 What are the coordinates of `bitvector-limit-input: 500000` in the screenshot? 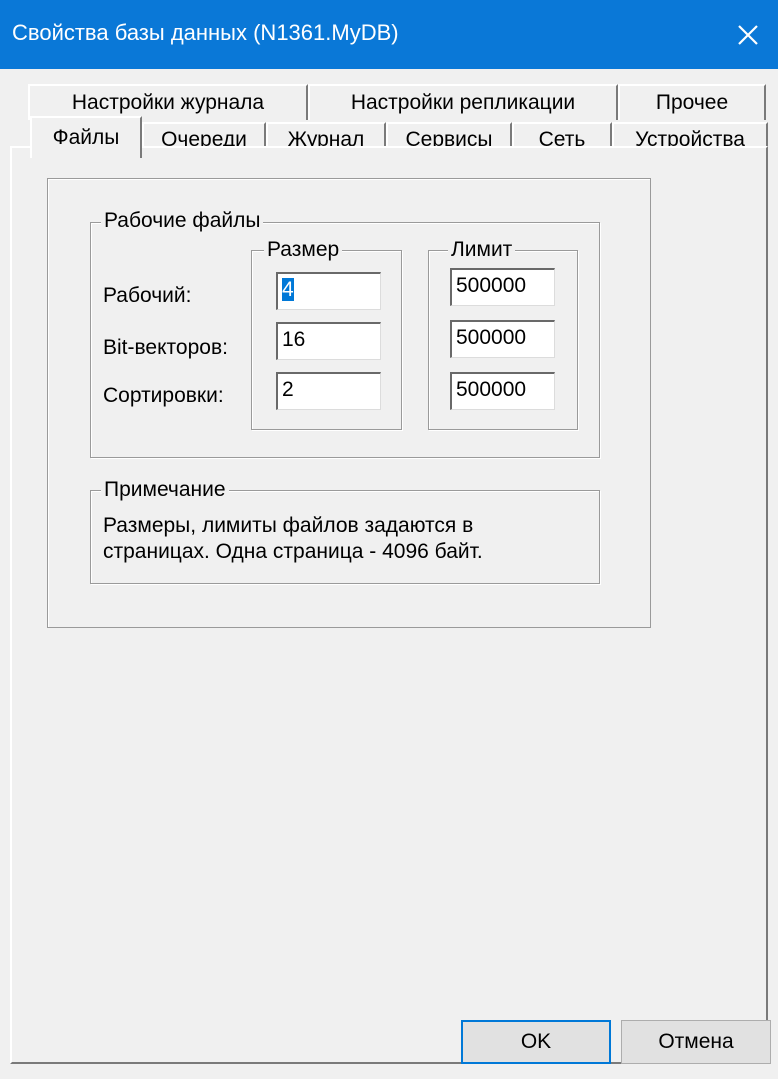 It's located at (502, 339).